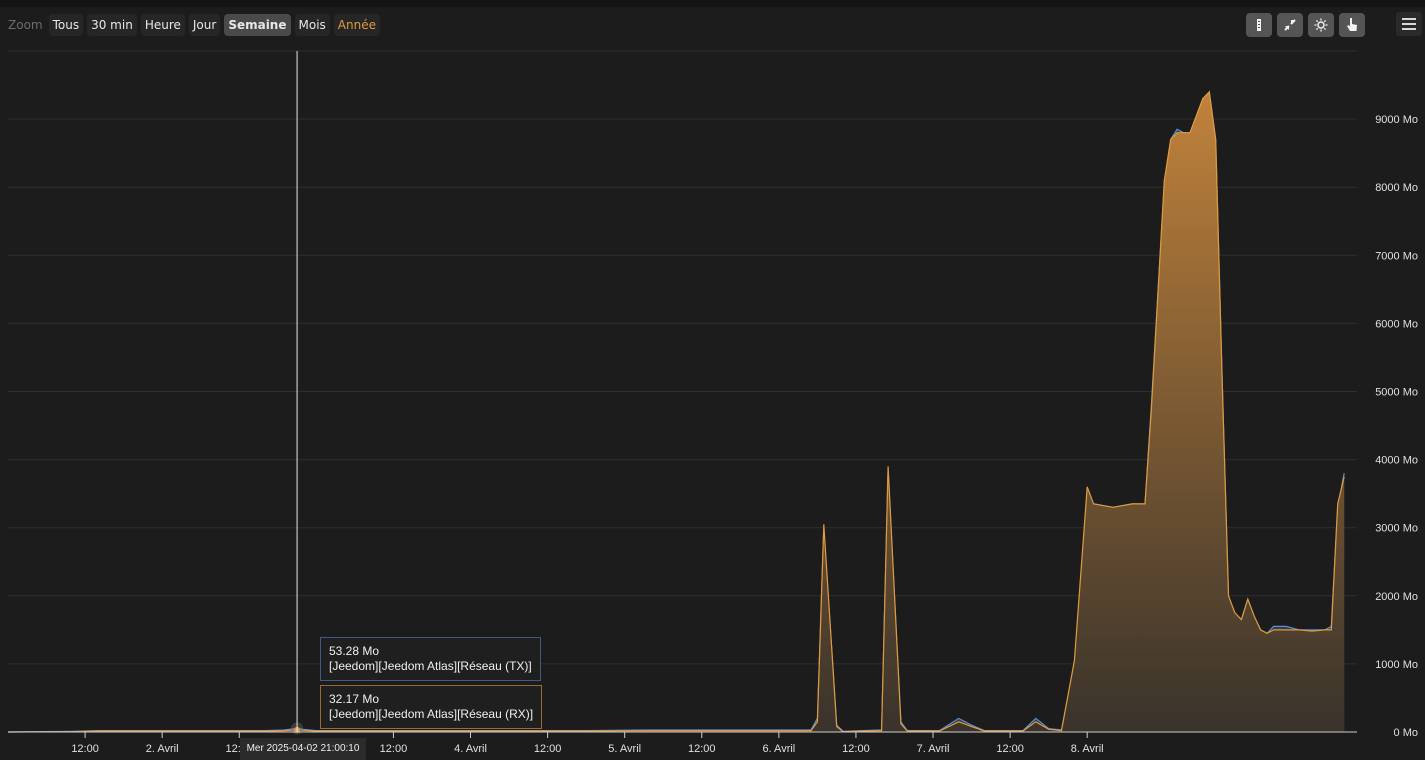  What do you see at coordinates (1396, 120) in the screenshot?
I see `y-tick-label: 9000 Mo` at bounding box center [1396, 120].